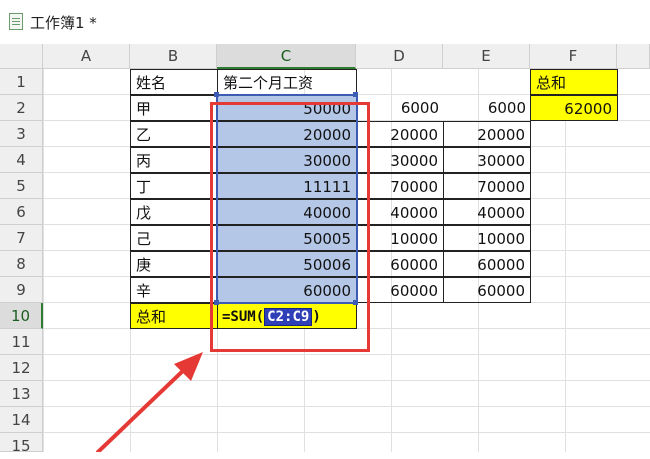 This screenshot has width=650, height=459. Describe the element at coordinates (149, 402) in the screenshot. I see `annotation-red-arrow` at that location.